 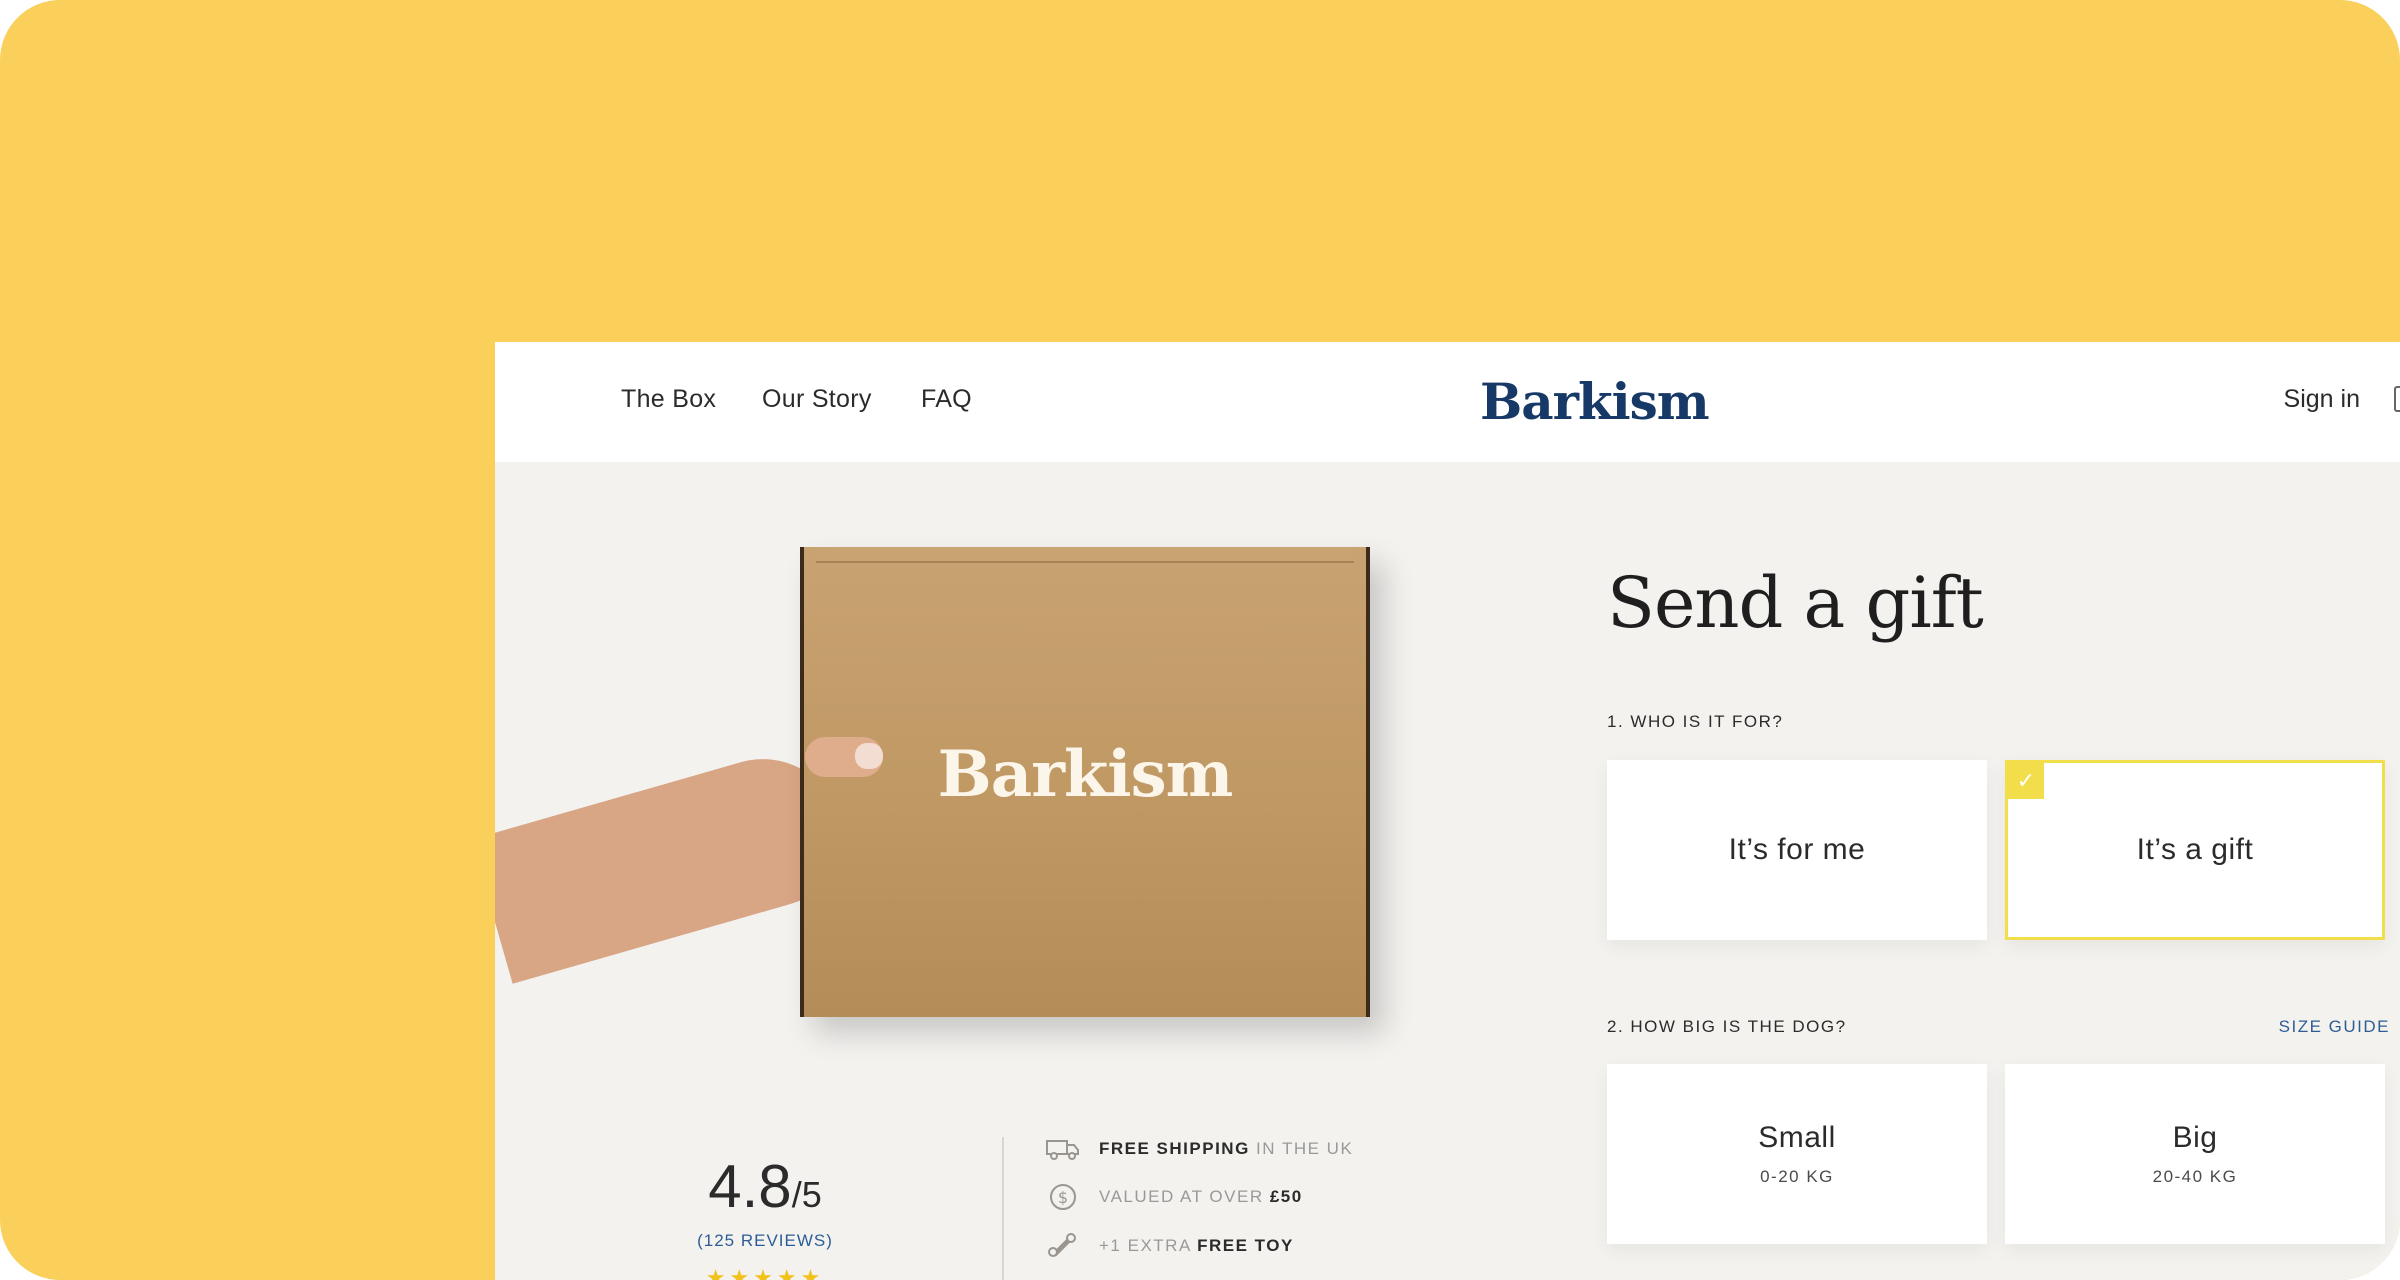 What do you see at coordinates (765, 1241) in the screenshot?
I see `reviews-link: (125 REVIEWS)` at bounding box center [765, 1241].